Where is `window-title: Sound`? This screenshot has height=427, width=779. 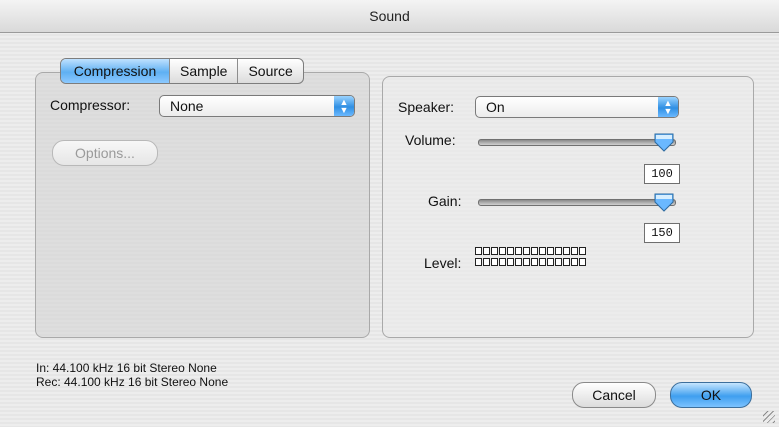 window-title: Sound is located at coordinates (389, 16).